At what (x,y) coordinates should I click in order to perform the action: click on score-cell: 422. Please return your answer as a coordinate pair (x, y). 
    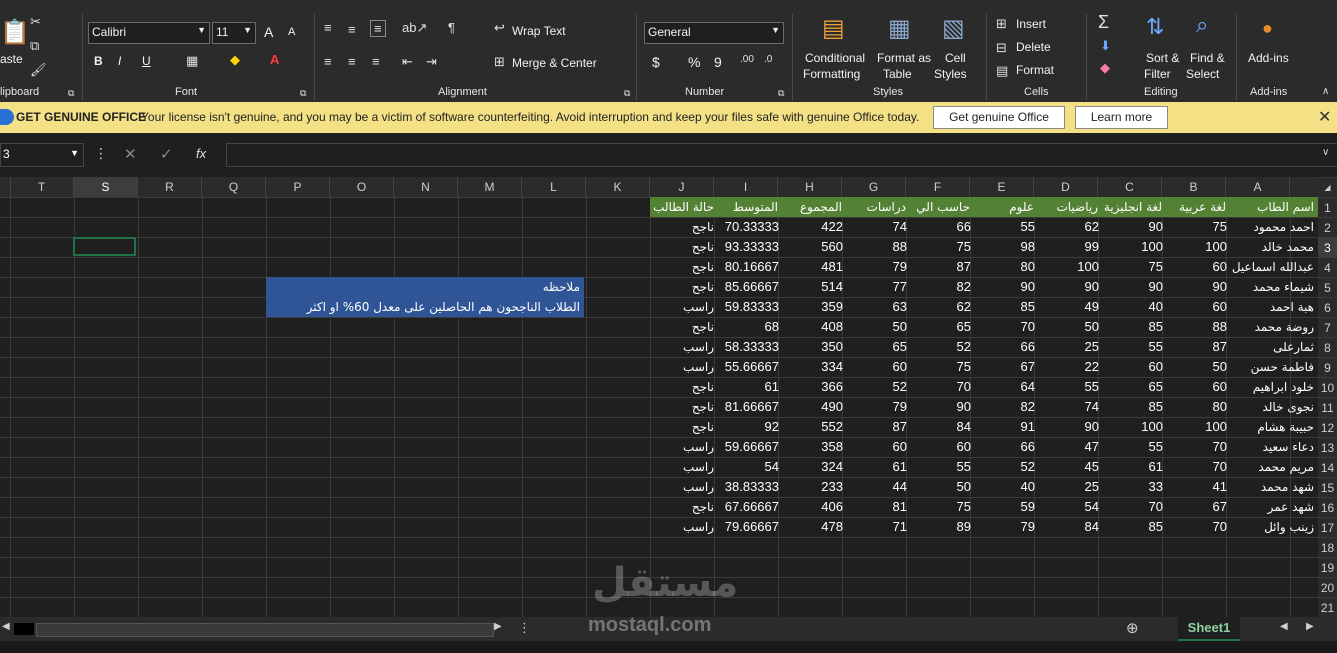
    Looking at the image, I should click on (814, 227).